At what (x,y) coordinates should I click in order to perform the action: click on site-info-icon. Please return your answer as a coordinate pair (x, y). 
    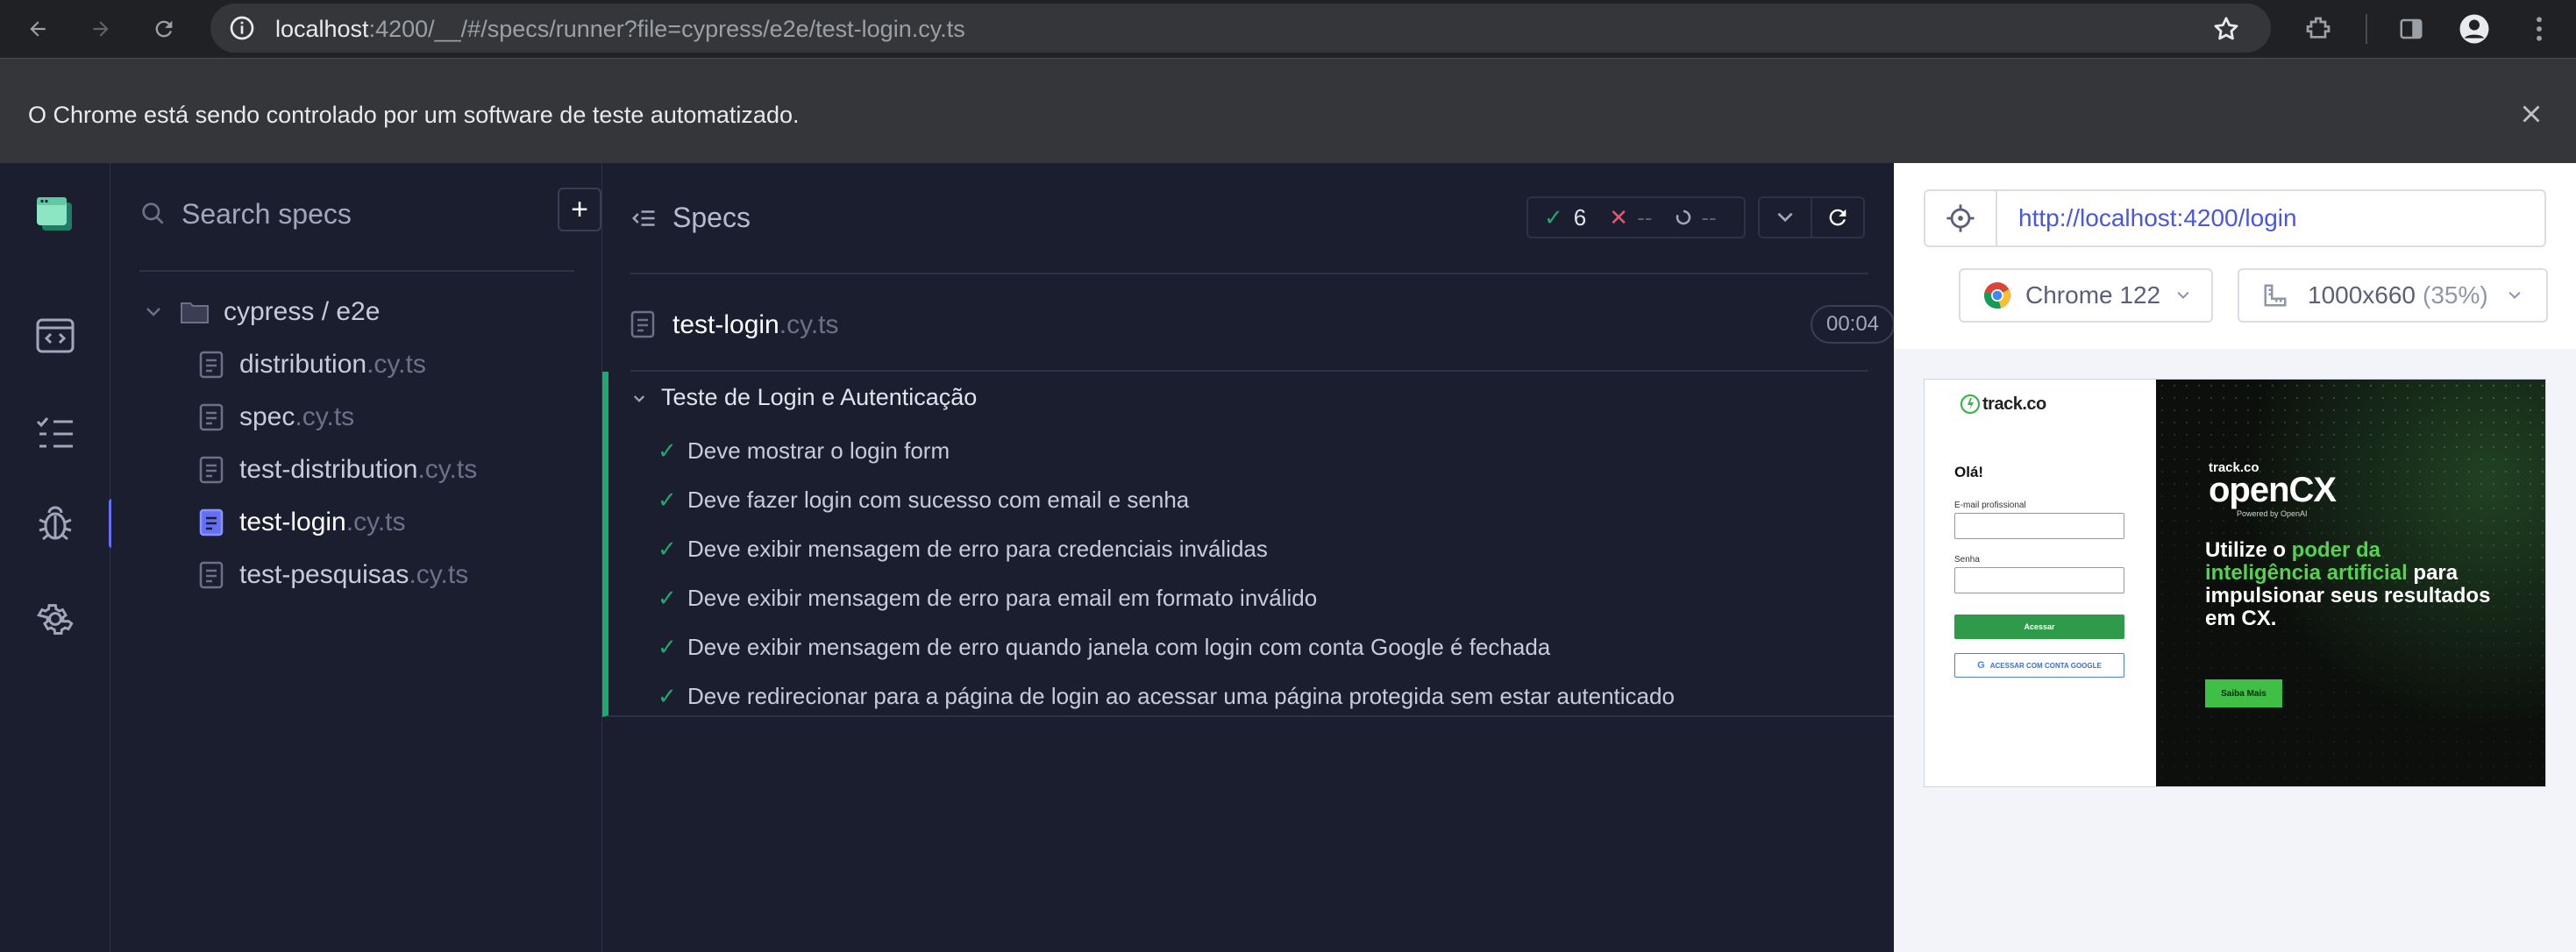
    Looking at the image, I should click on (242, 28).